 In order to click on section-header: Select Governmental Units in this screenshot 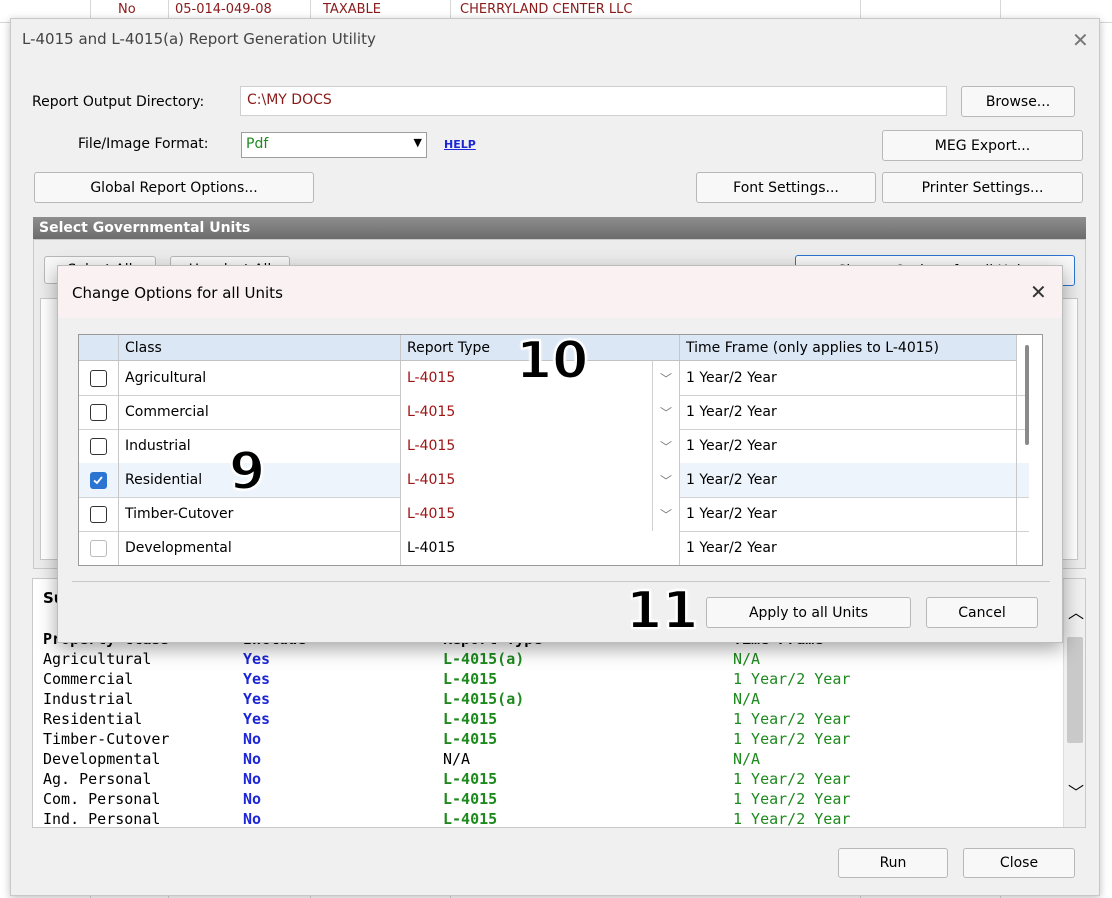, I will do `click(559, 228)`.